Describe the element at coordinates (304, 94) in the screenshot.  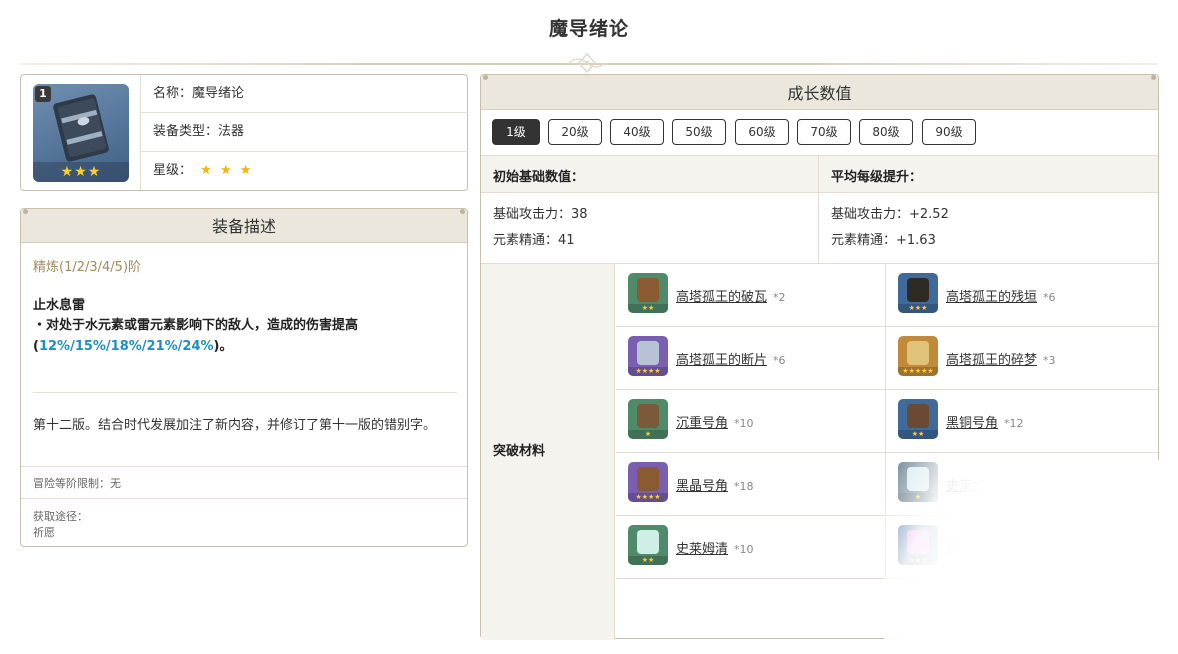
I see `weapon-name: 名称：魔导绪论` at that location.